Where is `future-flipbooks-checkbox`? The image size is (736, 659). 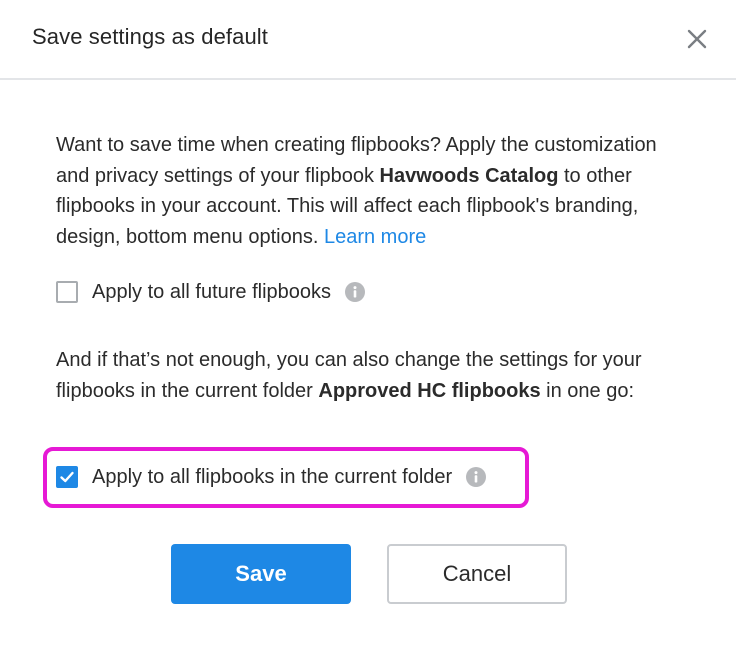
future-flipbooks-checkbox is located at coordinates (67, 292).